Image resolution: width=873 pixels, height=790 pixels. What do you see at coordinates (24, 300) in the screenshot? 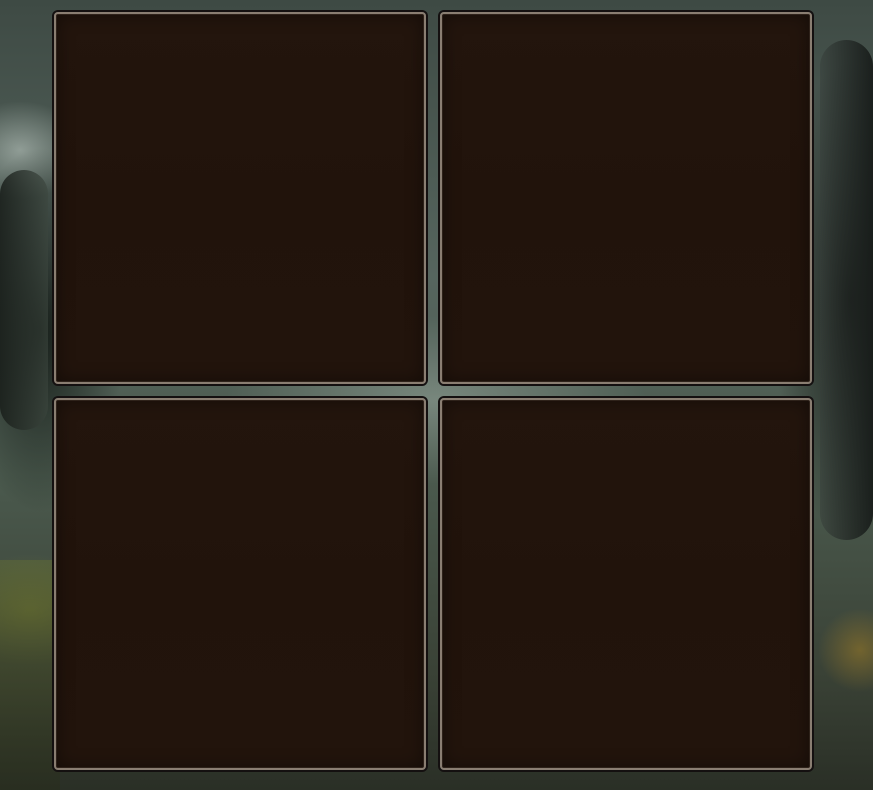
I see `background-tree-trunk-left` at bounding box center [24, 300].